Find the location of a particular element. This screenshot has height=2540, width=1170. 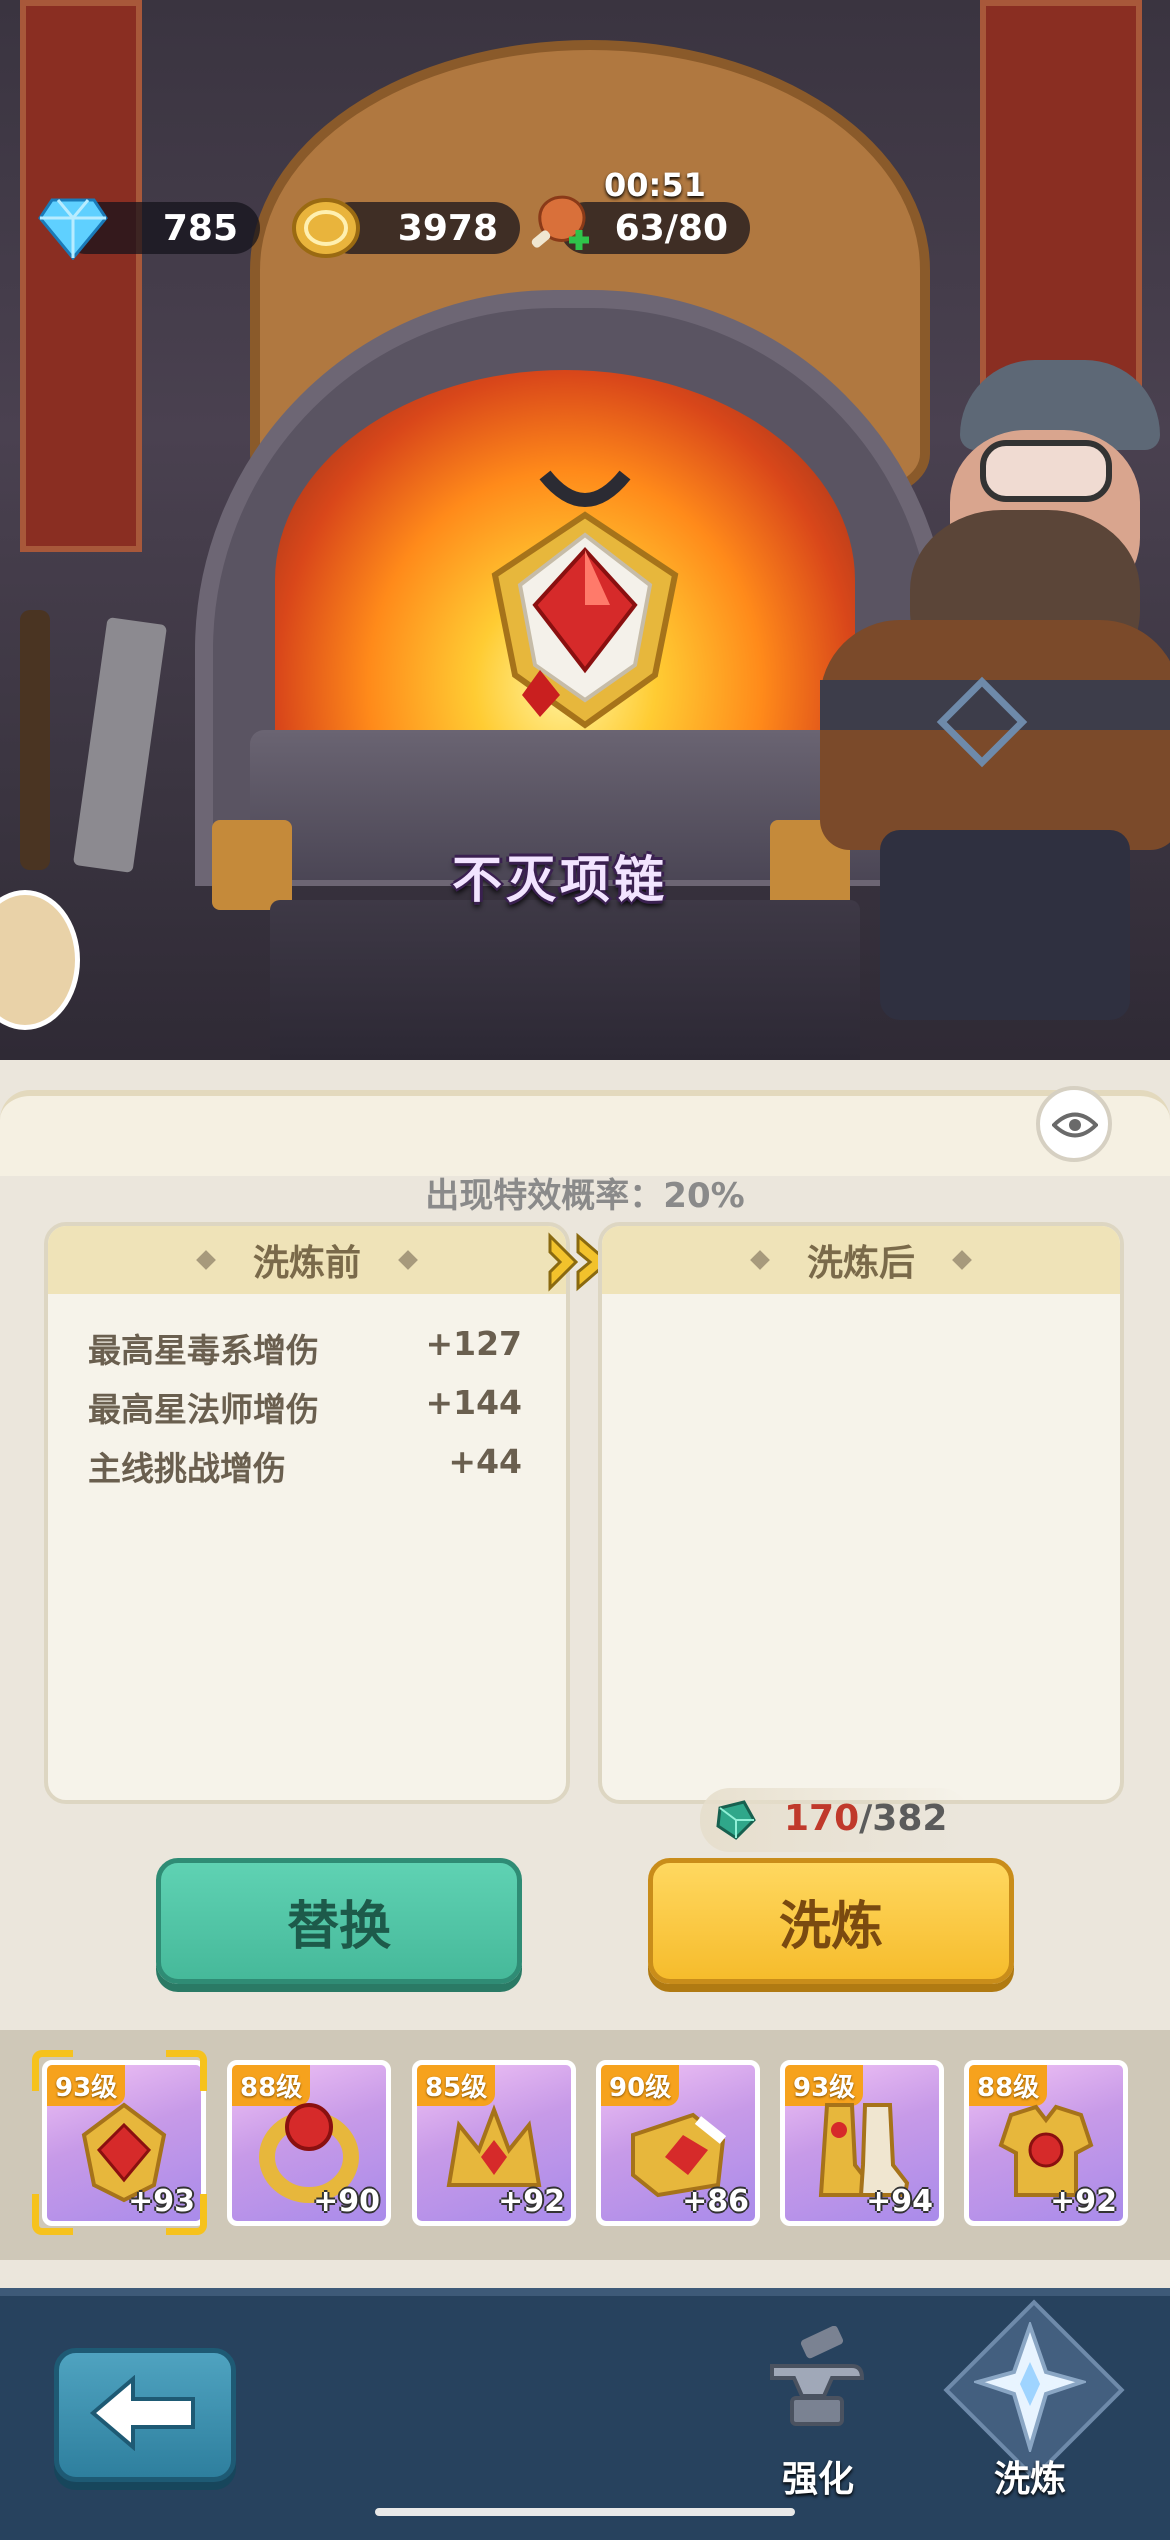

after-refine-title: 洗炼后 is located at coordinates (860, 1263).